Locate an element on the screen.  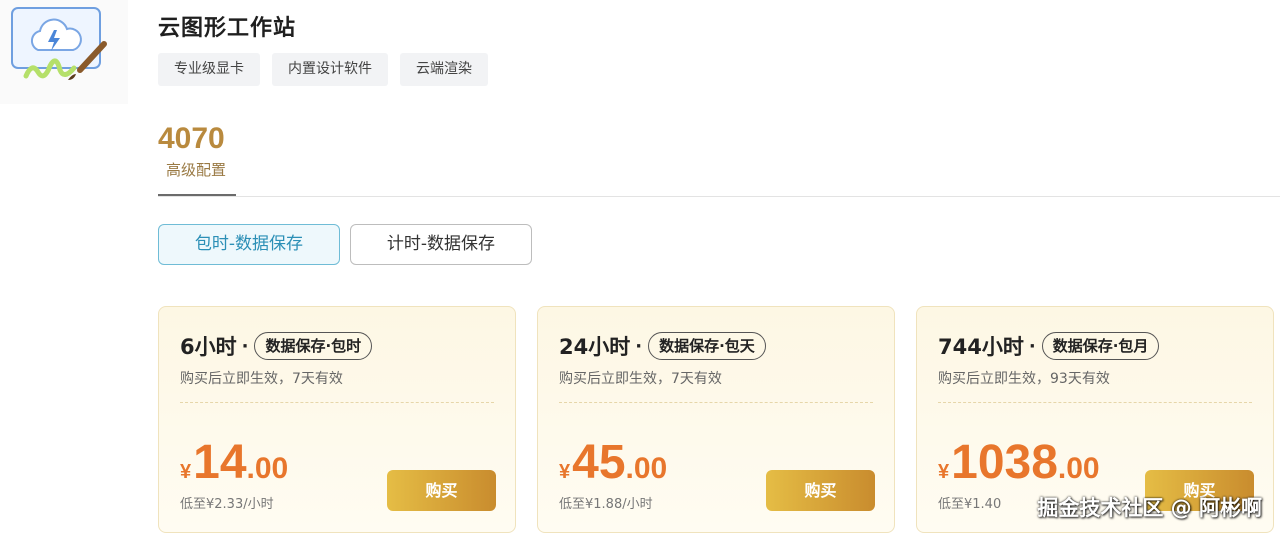
plan-badge: 数据保存·包天 is located at coordinates (707, 346).